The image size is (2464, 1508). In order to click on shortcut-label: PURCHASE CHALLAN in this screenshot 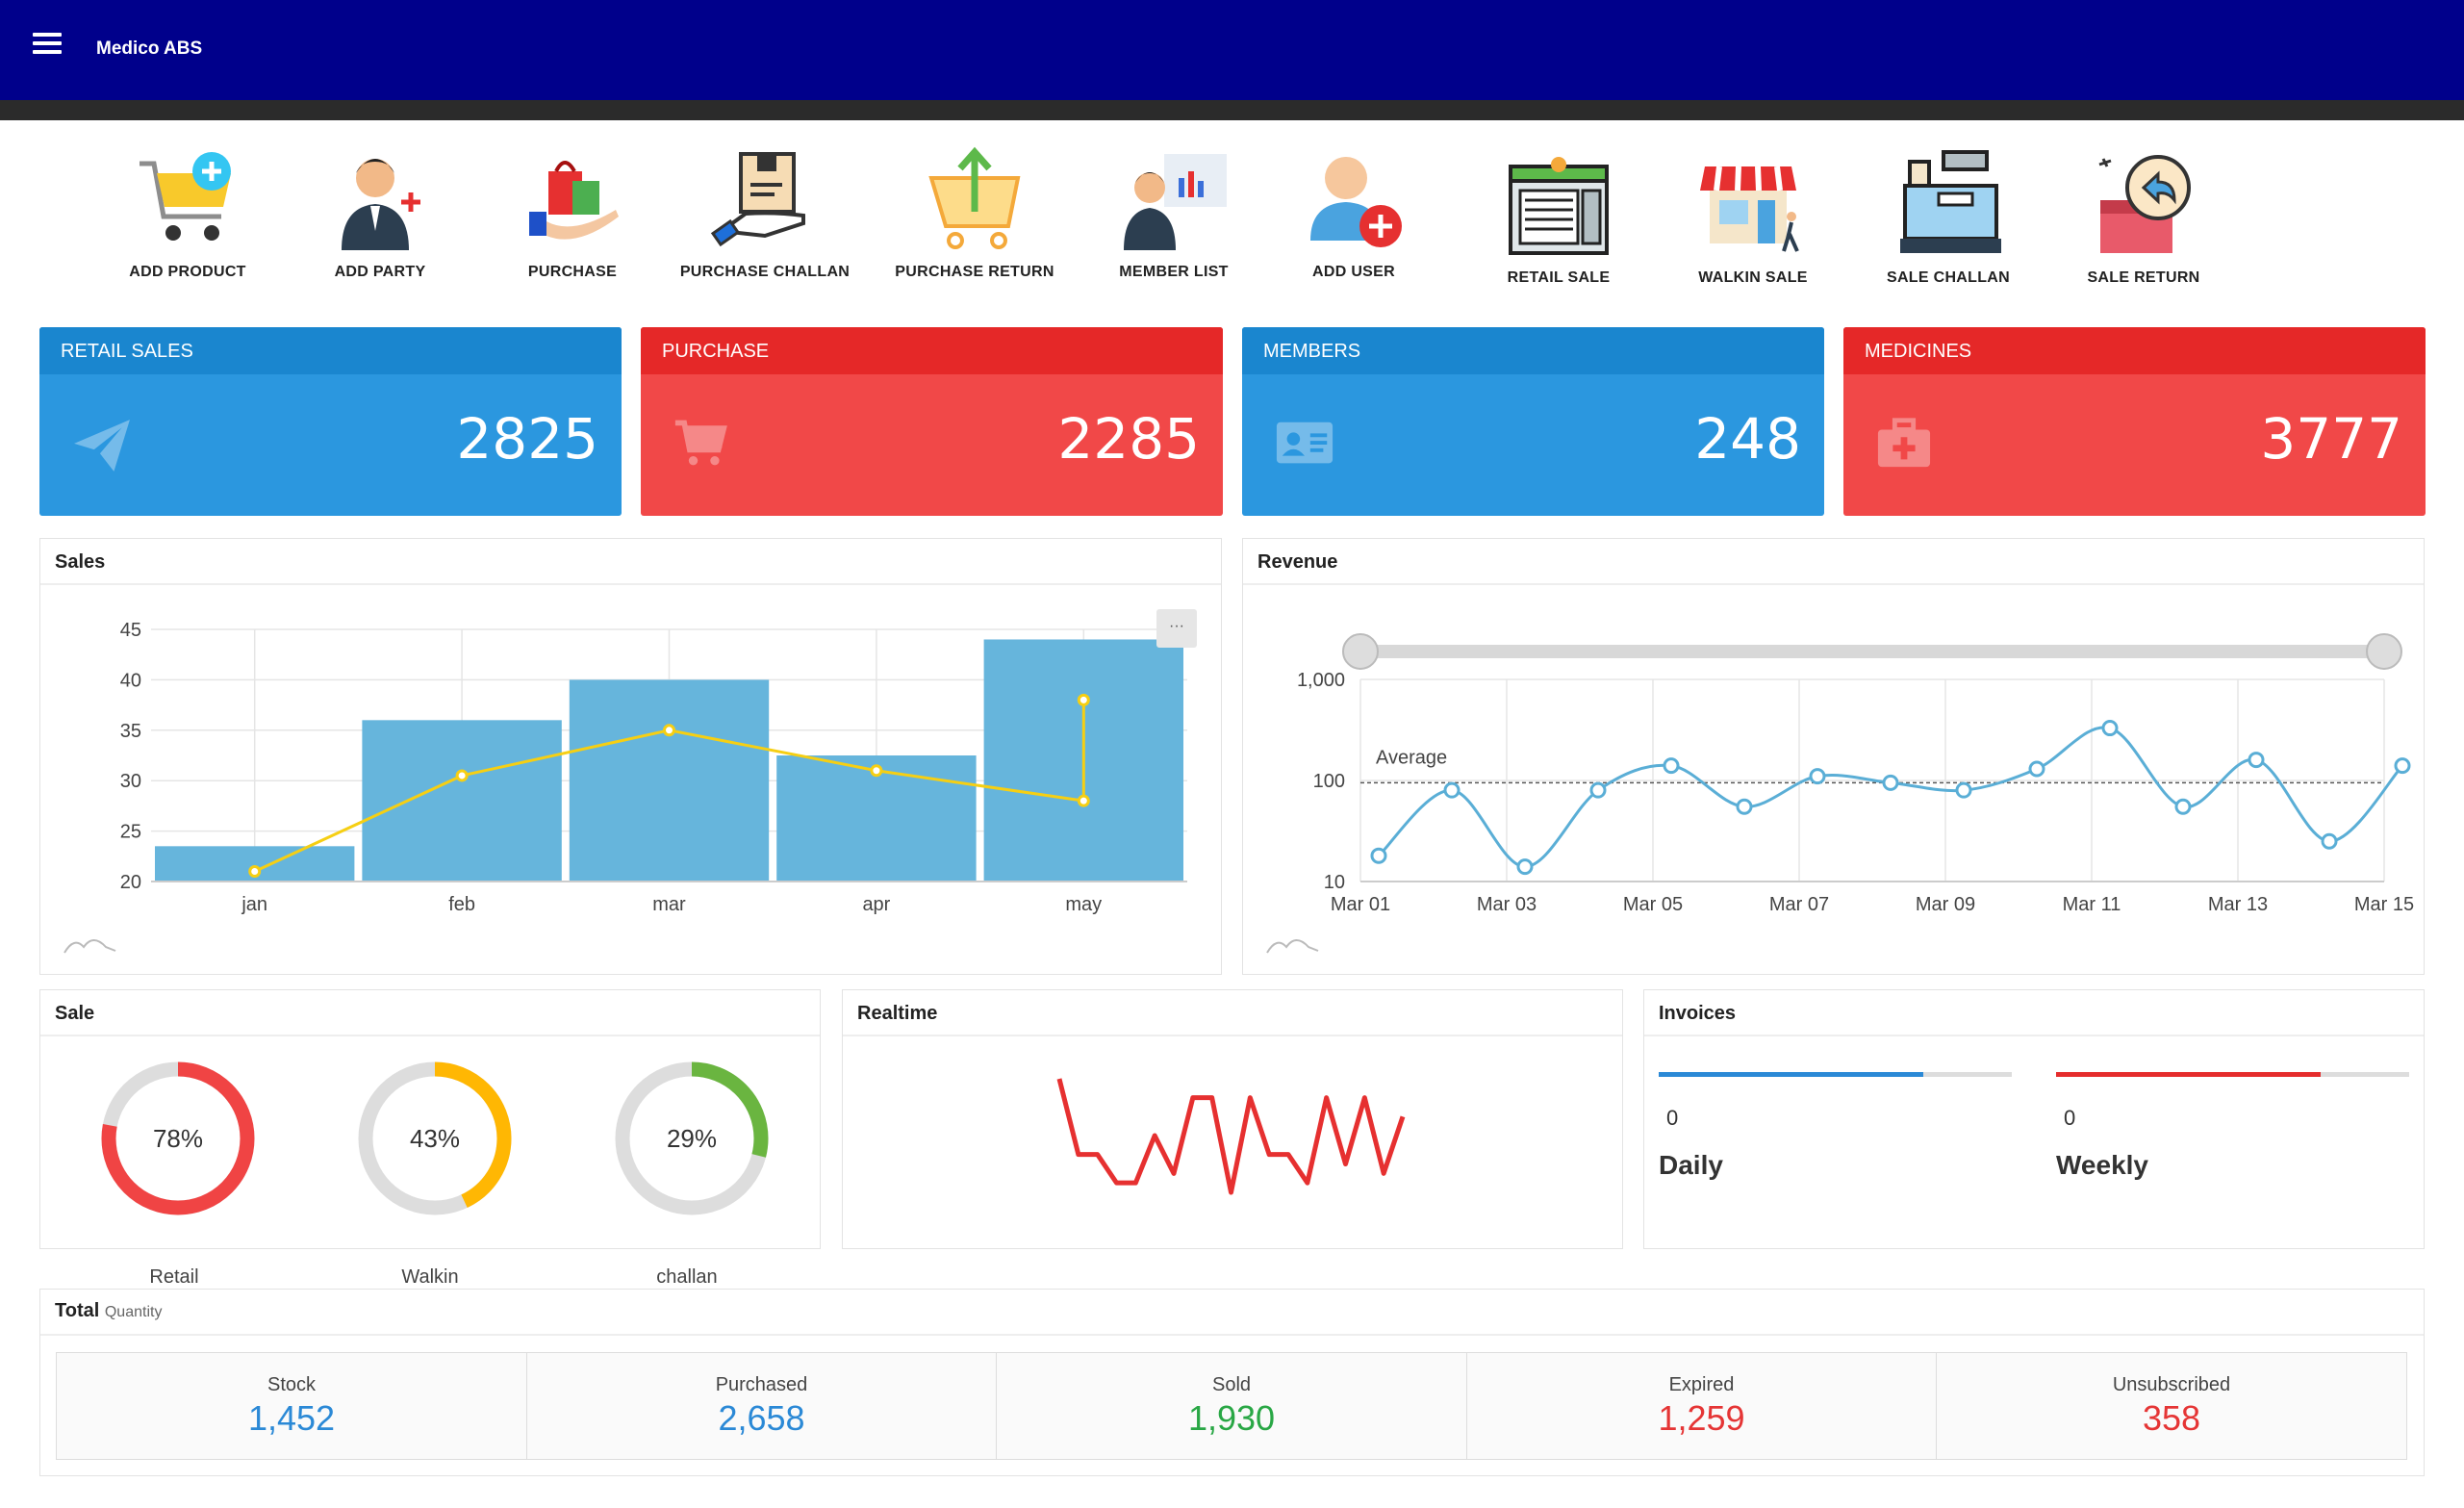, I will do `click(765, 272)`.